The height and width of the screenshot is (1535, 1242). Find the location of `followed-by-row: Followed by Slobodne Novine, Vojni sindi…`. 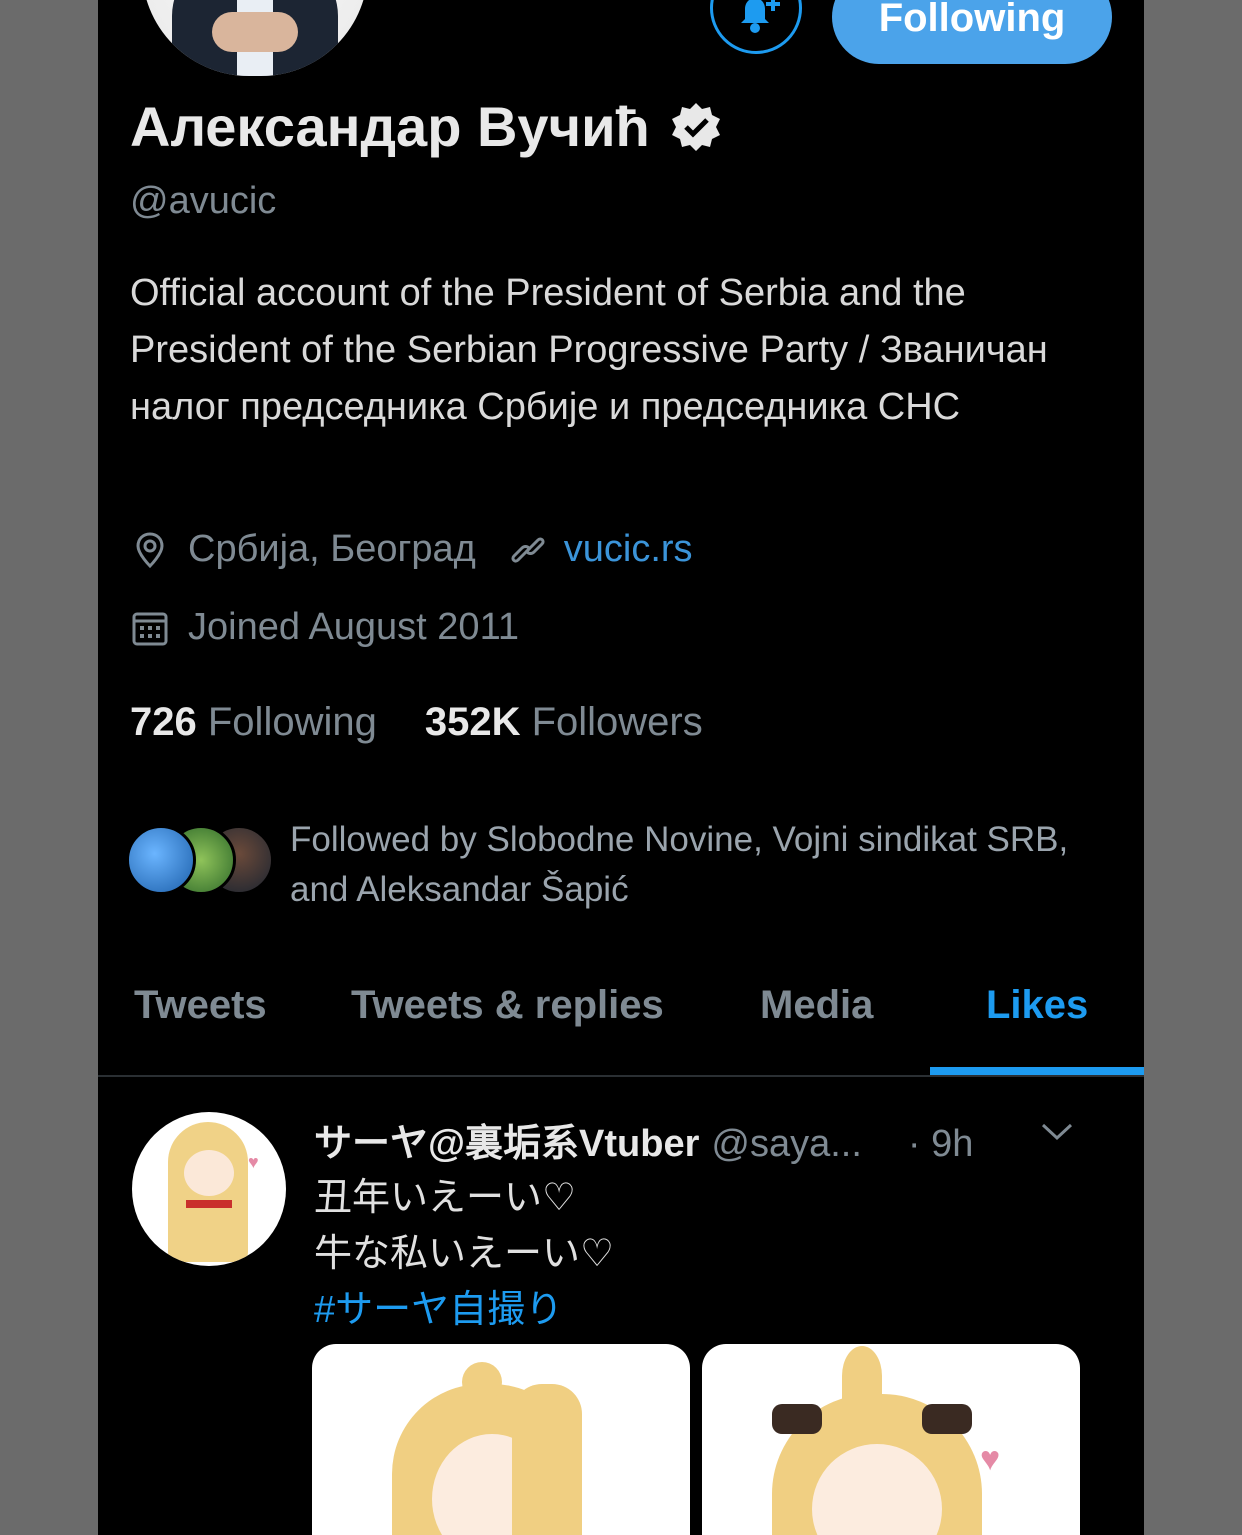

followed-by-row: Followed by Slobodne Novine, Vojni sindi… is located at coordinates (628, 865).